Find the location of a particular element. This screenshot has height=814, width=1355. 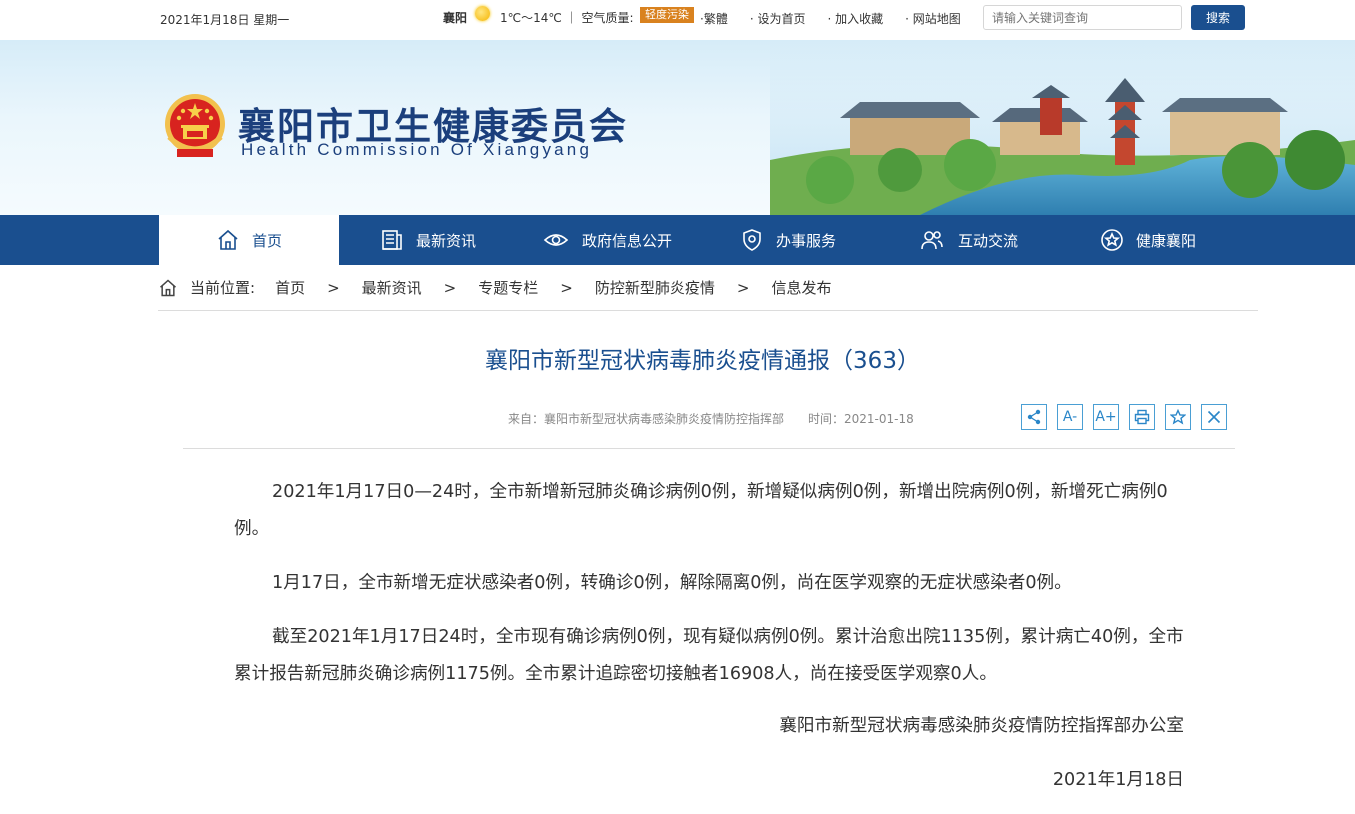

article-toolbar: A- A+ is located at coordinates (1129, 417).